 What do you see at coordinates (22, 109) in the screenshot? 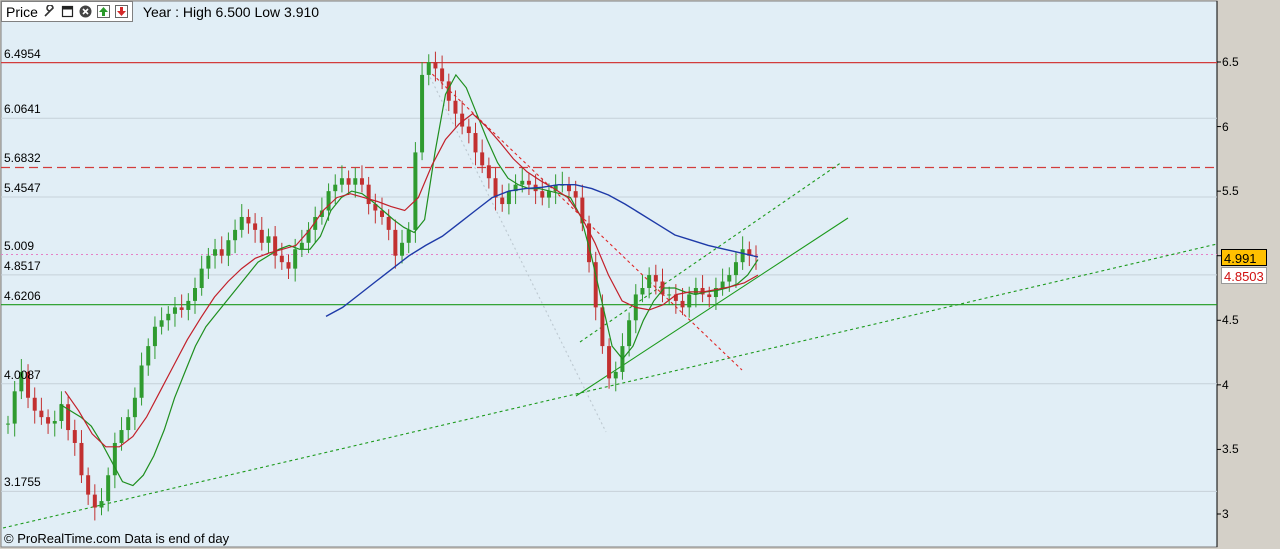
I see `price-level-label: 6.0641` at bounding box center [22, 109].